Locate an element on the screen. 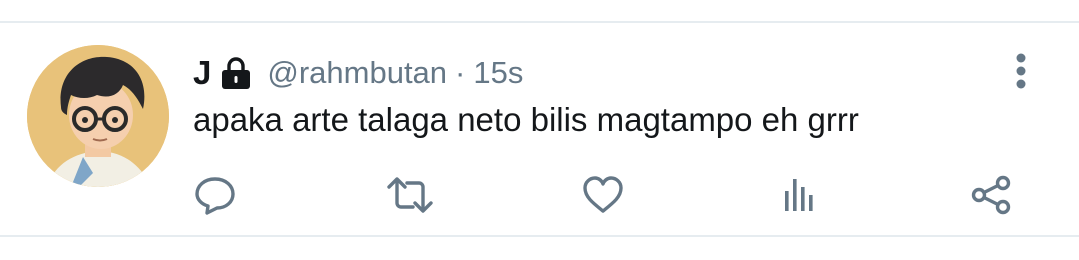 The width and height of the screenshot is (1079, 260). retweet-button is located at coordinates (410, 195).